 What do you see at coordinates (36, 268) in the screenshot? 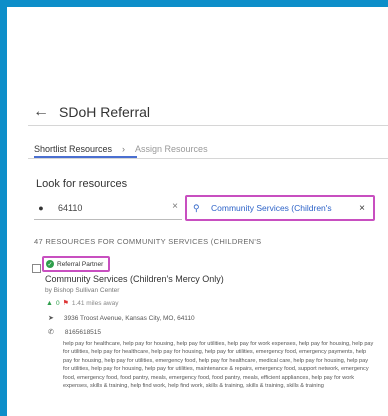
I see `resource-select-checkbox` at bounding box center [36, 268].